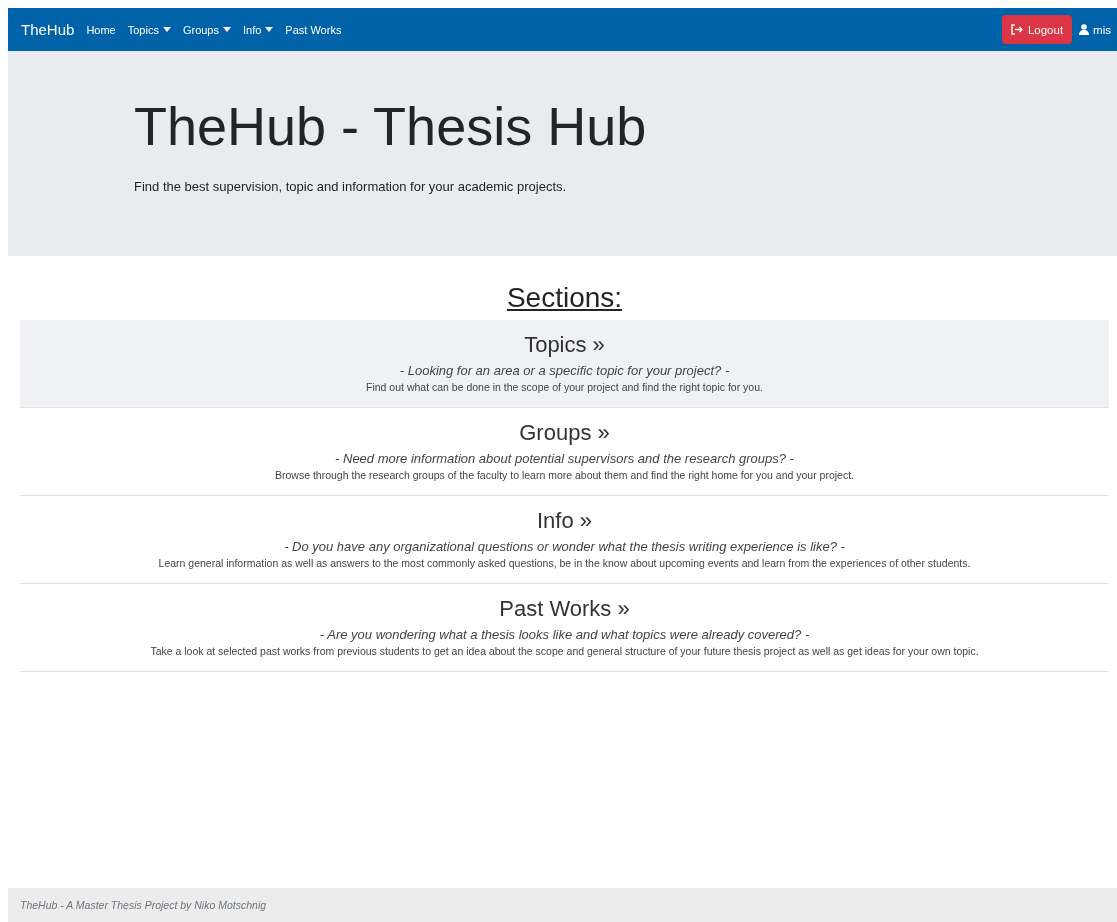 This screenshot has height=922, width=1117. What do you see at coordinates (564, 370) in the screenshot?
I see `section-question: - Looking for an area or a specific topic for your project? -` at bounding box center [564, 370].